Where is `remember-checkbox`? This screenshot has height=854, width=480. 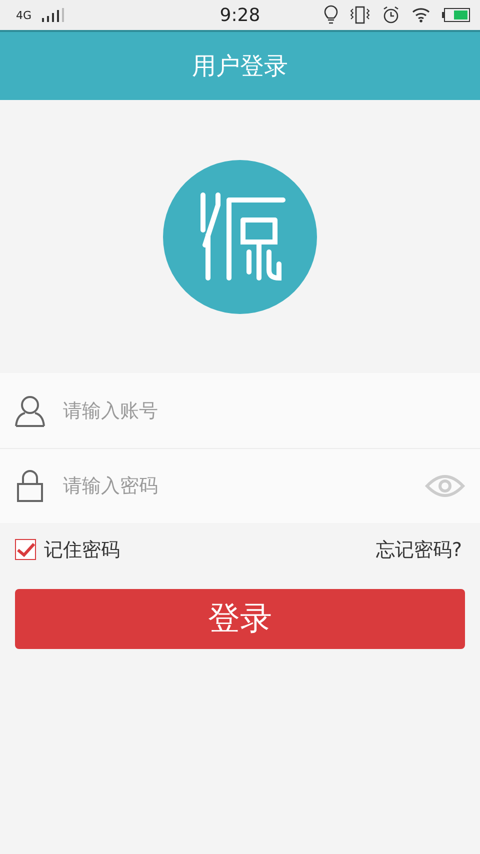
remember-checkbox is located at coordinates (25, 549).